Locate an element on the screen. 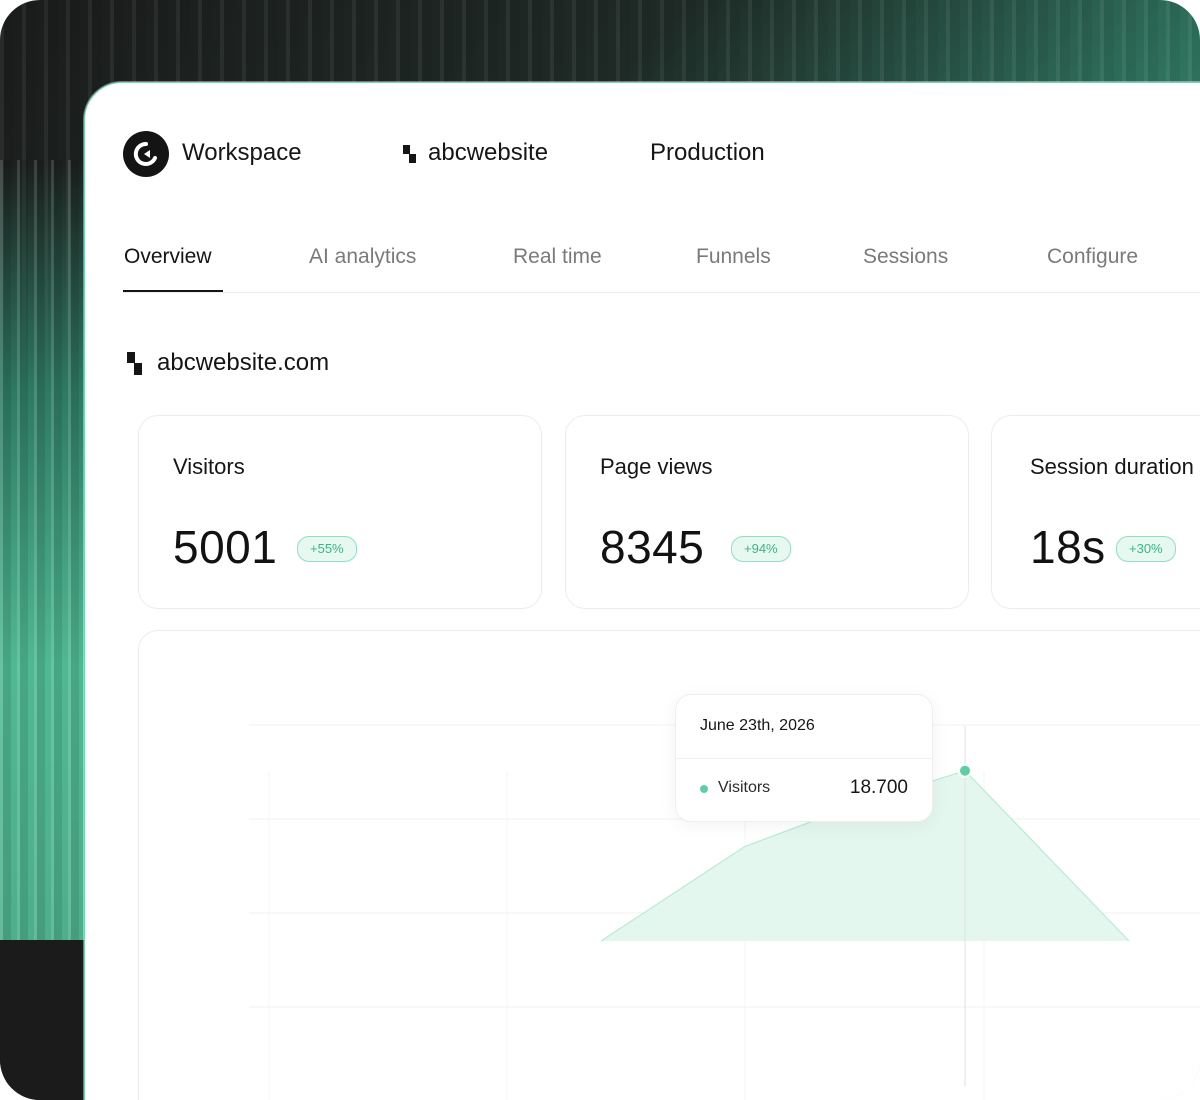  site-domain-title: abcwebsite.com is located at coordinates (243, 362).